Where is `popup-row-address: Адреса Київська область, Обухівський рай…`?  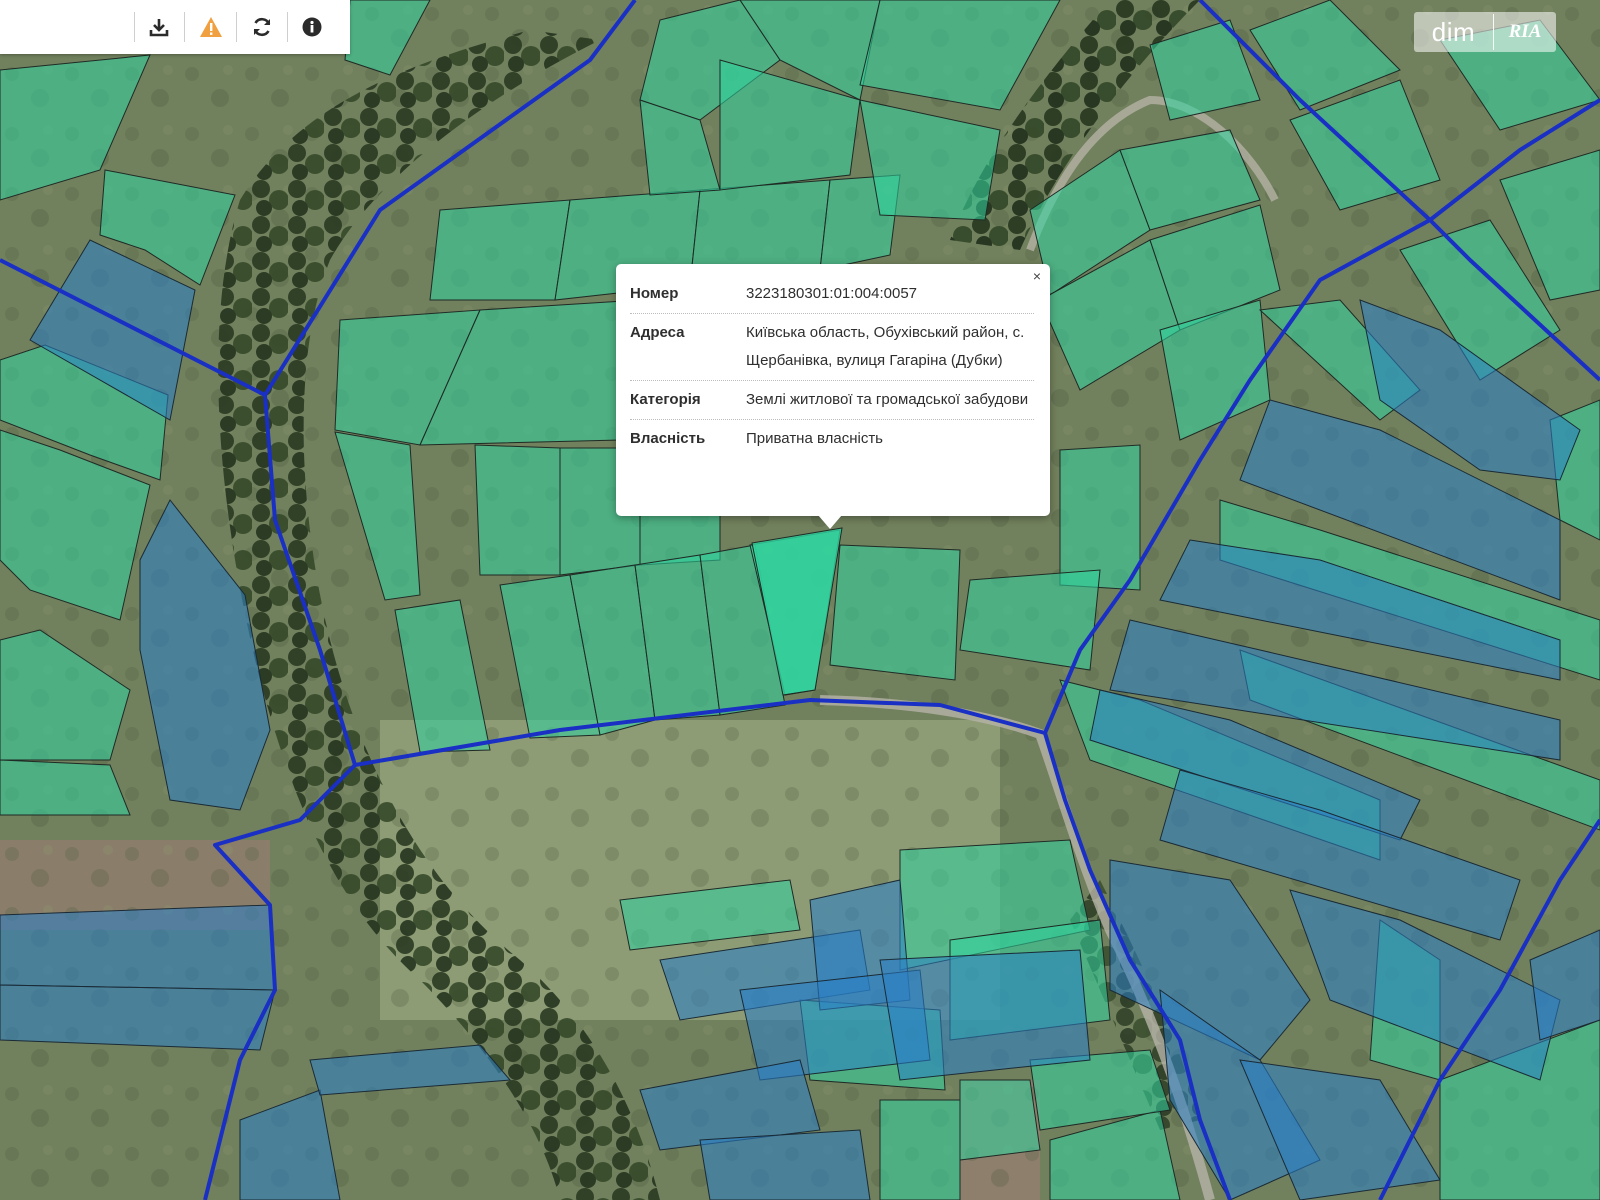 popup-row-address: Адреса Київська область, Обухівський рай… is located at coordinates (832, 347).